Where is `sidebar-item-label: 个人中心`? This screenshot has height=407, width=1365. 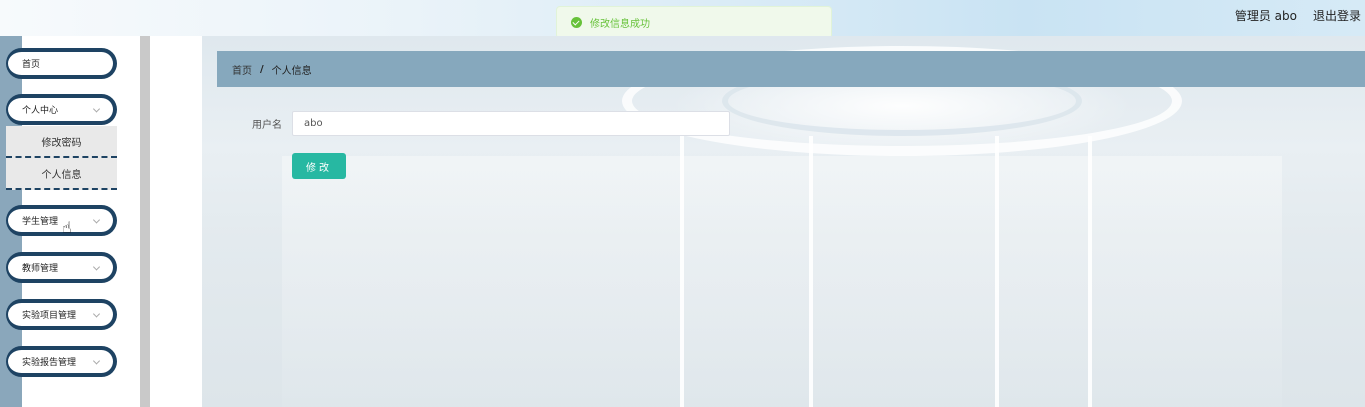
sidebar-item-label: 个人中心 is located at coordinates (40, 111).